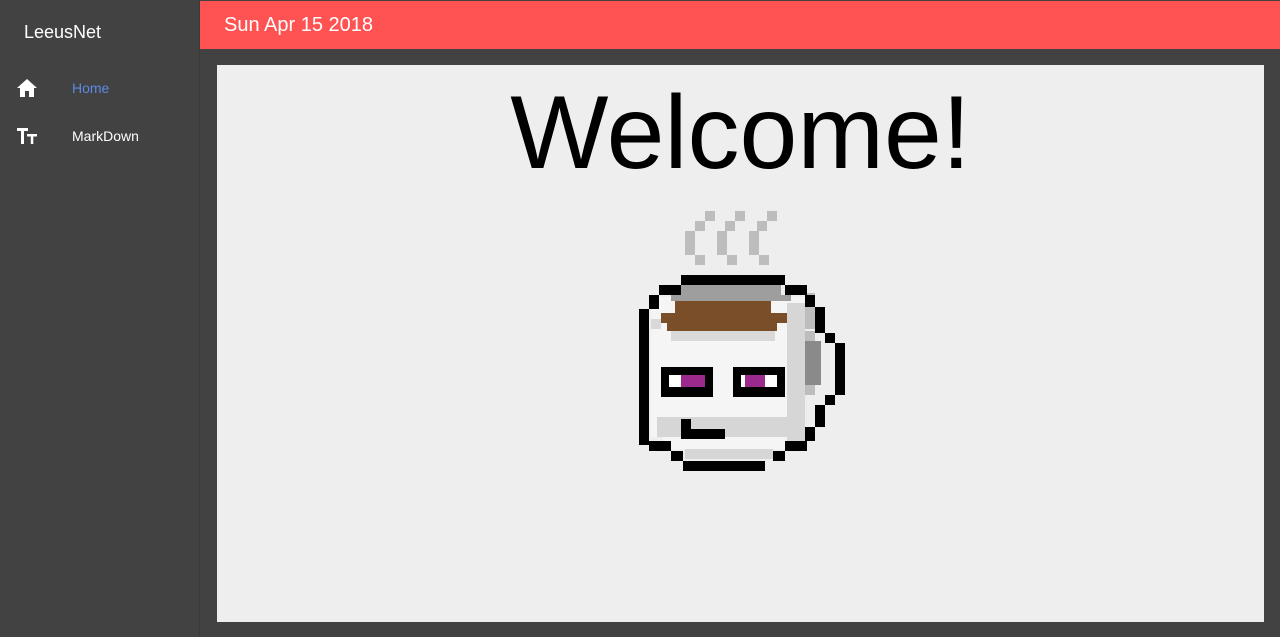 Image resolution: width=1280 pixels, height=637 pixels. I want to click on sidebar-item-label: MarkDown, so click(105, 136).